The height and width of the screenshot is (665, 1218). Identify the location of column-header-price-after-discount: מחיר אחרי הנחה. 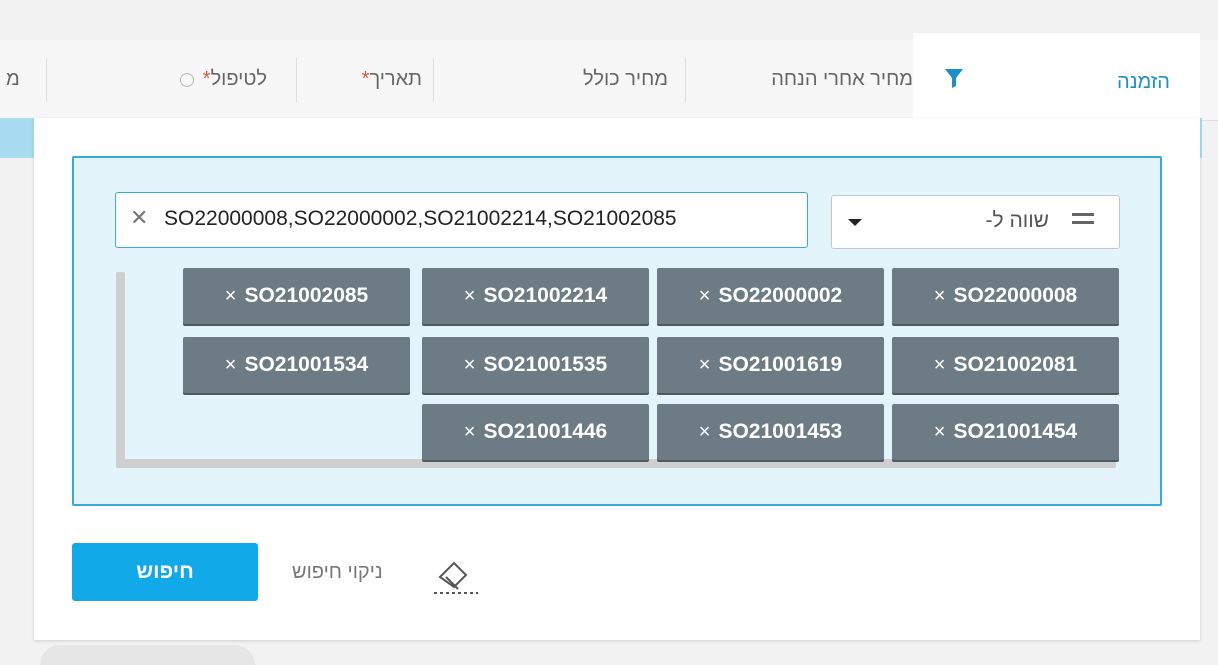
(799, 80).